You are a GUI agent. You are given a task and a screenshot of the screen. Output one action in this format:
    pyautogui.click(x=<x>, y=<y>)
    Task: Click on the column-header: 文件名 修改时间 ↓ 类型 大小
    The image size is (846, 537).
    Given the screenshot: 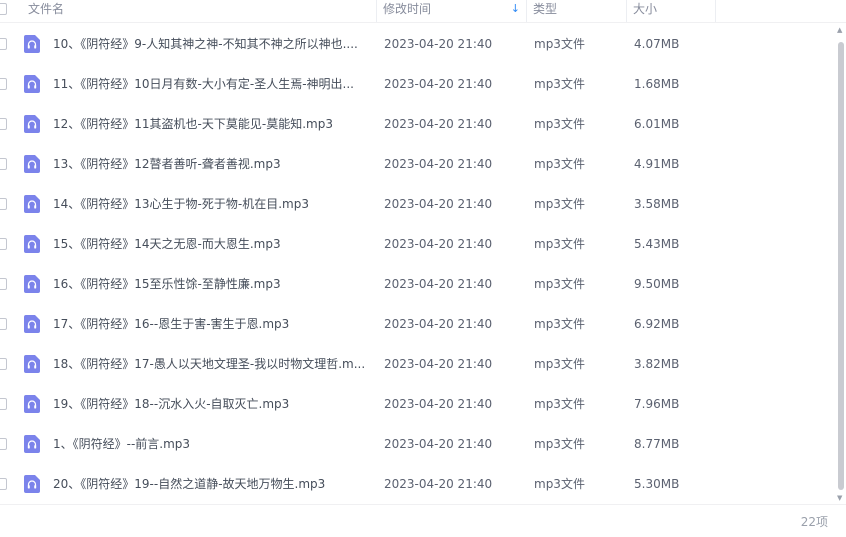 What is the action you would take?
    pyautogui.click(x=423, y=11)
    